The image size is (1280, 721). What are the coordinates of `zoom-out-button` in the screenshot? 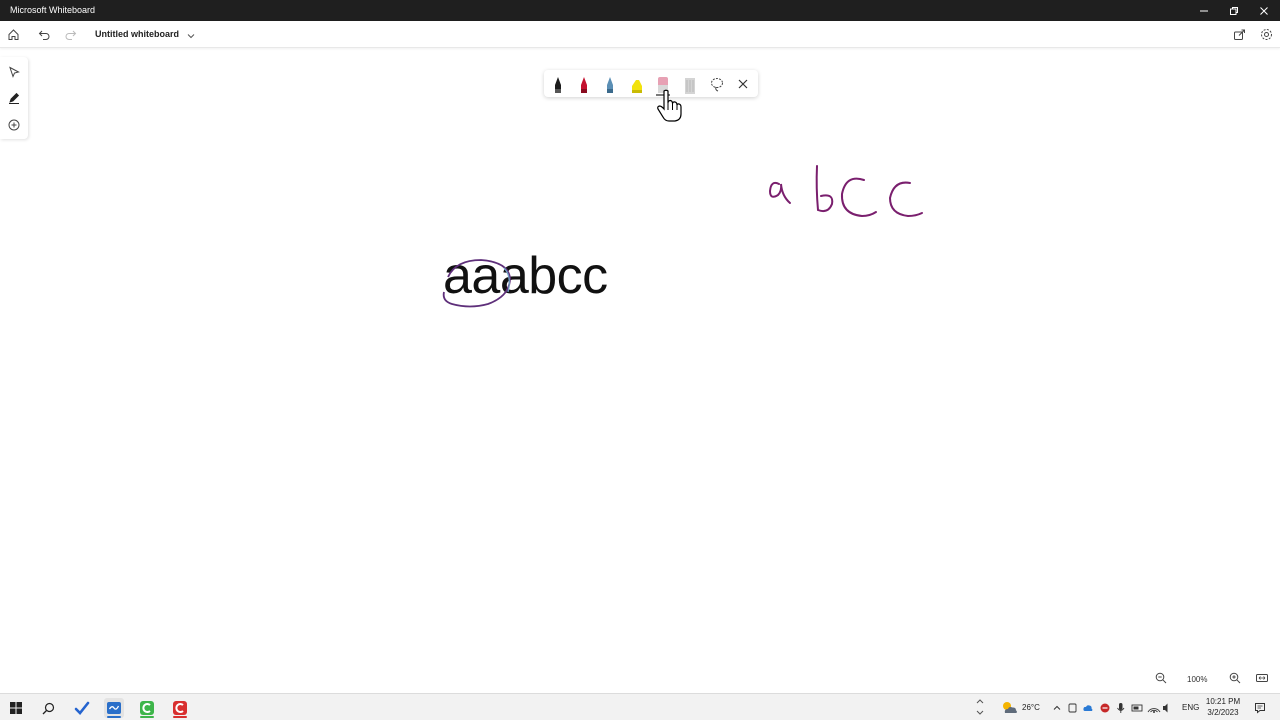 It's located at (1161, 680).